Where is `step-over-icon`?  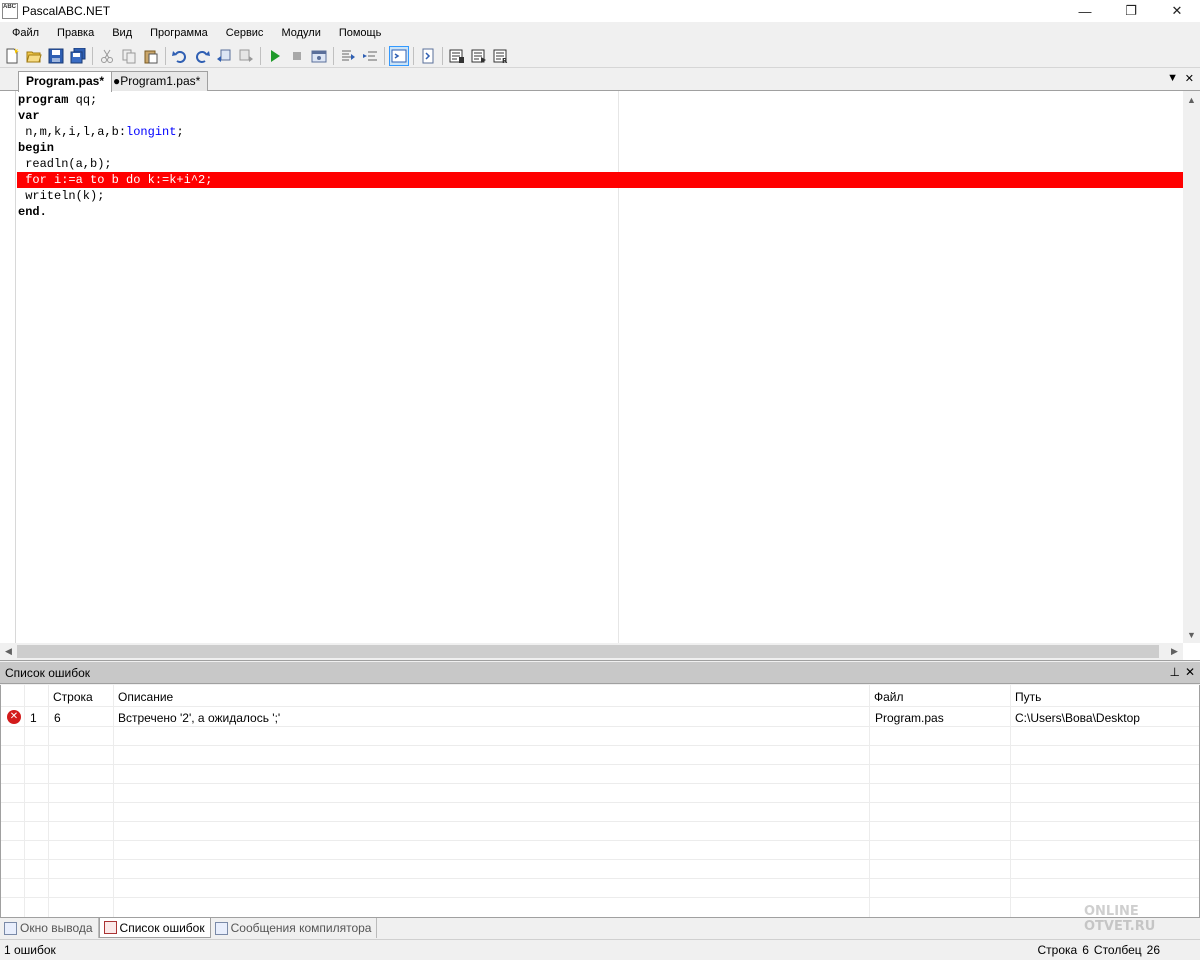
step-over-icon is located at coordinates (370, 55).